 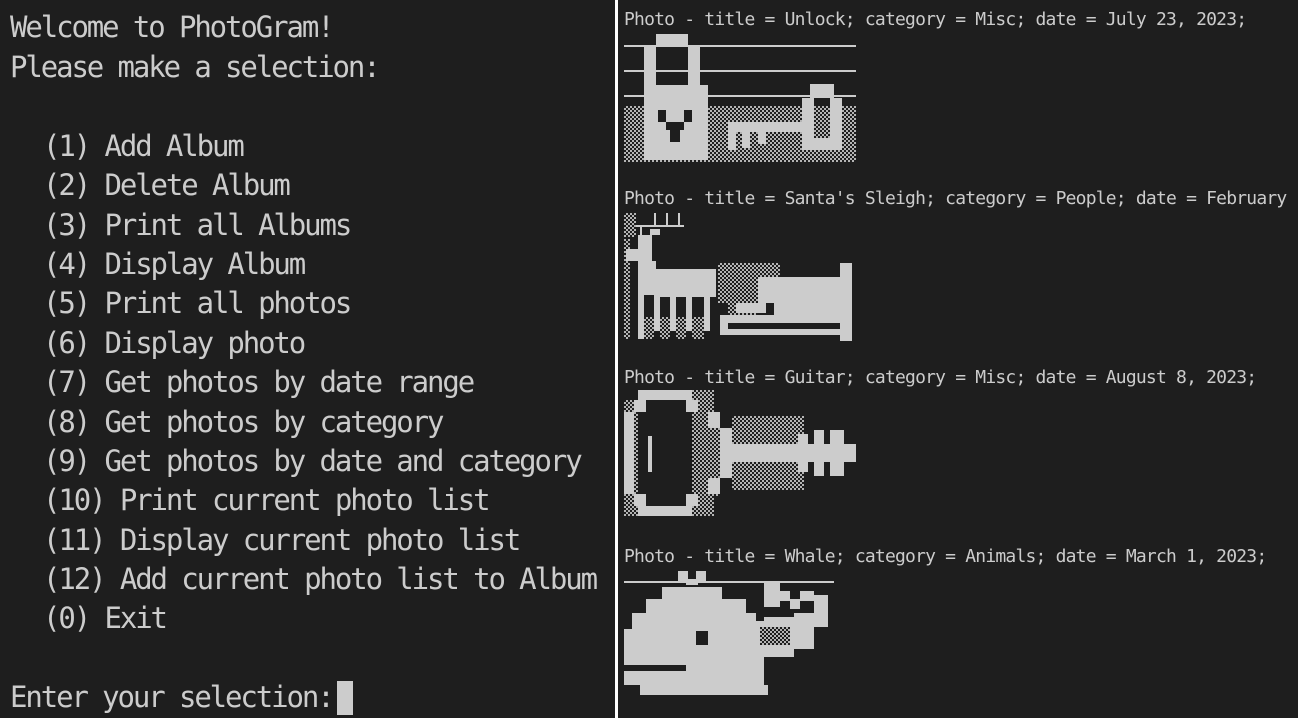 I want to click on menu-item-get-photos-by-date-and-category: (9) Get photos by date and category, so click(x=313, y=461).